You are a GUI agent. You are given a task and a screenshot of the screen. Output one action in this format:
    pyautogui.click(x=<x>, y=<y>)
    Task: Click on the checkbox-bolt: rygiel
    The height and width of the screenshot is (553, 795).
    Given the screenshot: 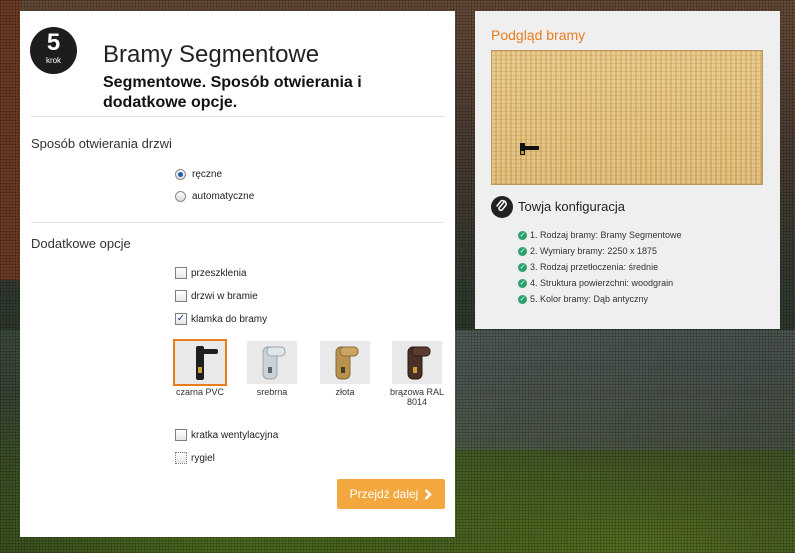 What is the action you would take?
    pyautogui.click(x=195, y=458)
    